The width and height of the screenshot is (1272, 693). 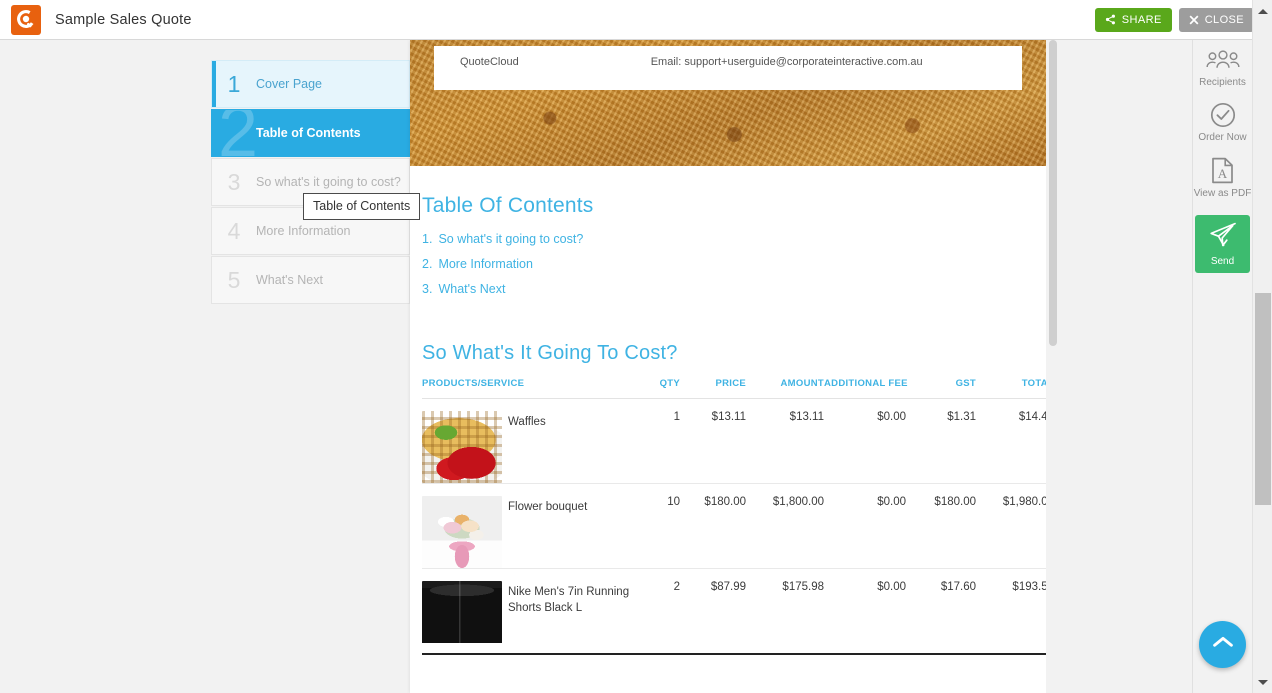 I want to click on right-toolbar: Recipients Order Now A View as PDF Send, so click(x=1222, y=366).